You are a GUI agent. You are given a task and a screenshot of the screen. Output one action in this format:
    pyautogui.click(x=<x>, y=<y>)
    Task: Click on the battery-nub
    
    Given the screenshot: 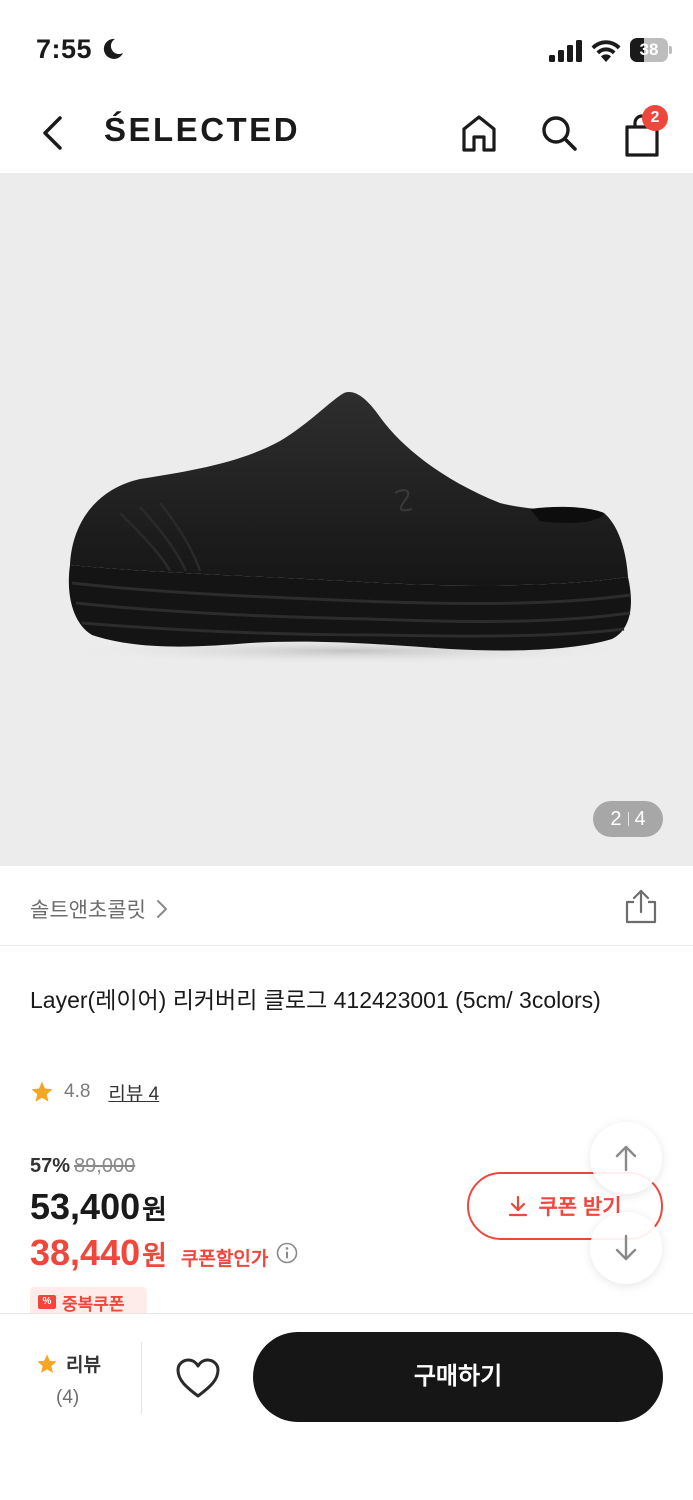 What is the action you would take?
    pyautogui.click(x=670, y=50)
    